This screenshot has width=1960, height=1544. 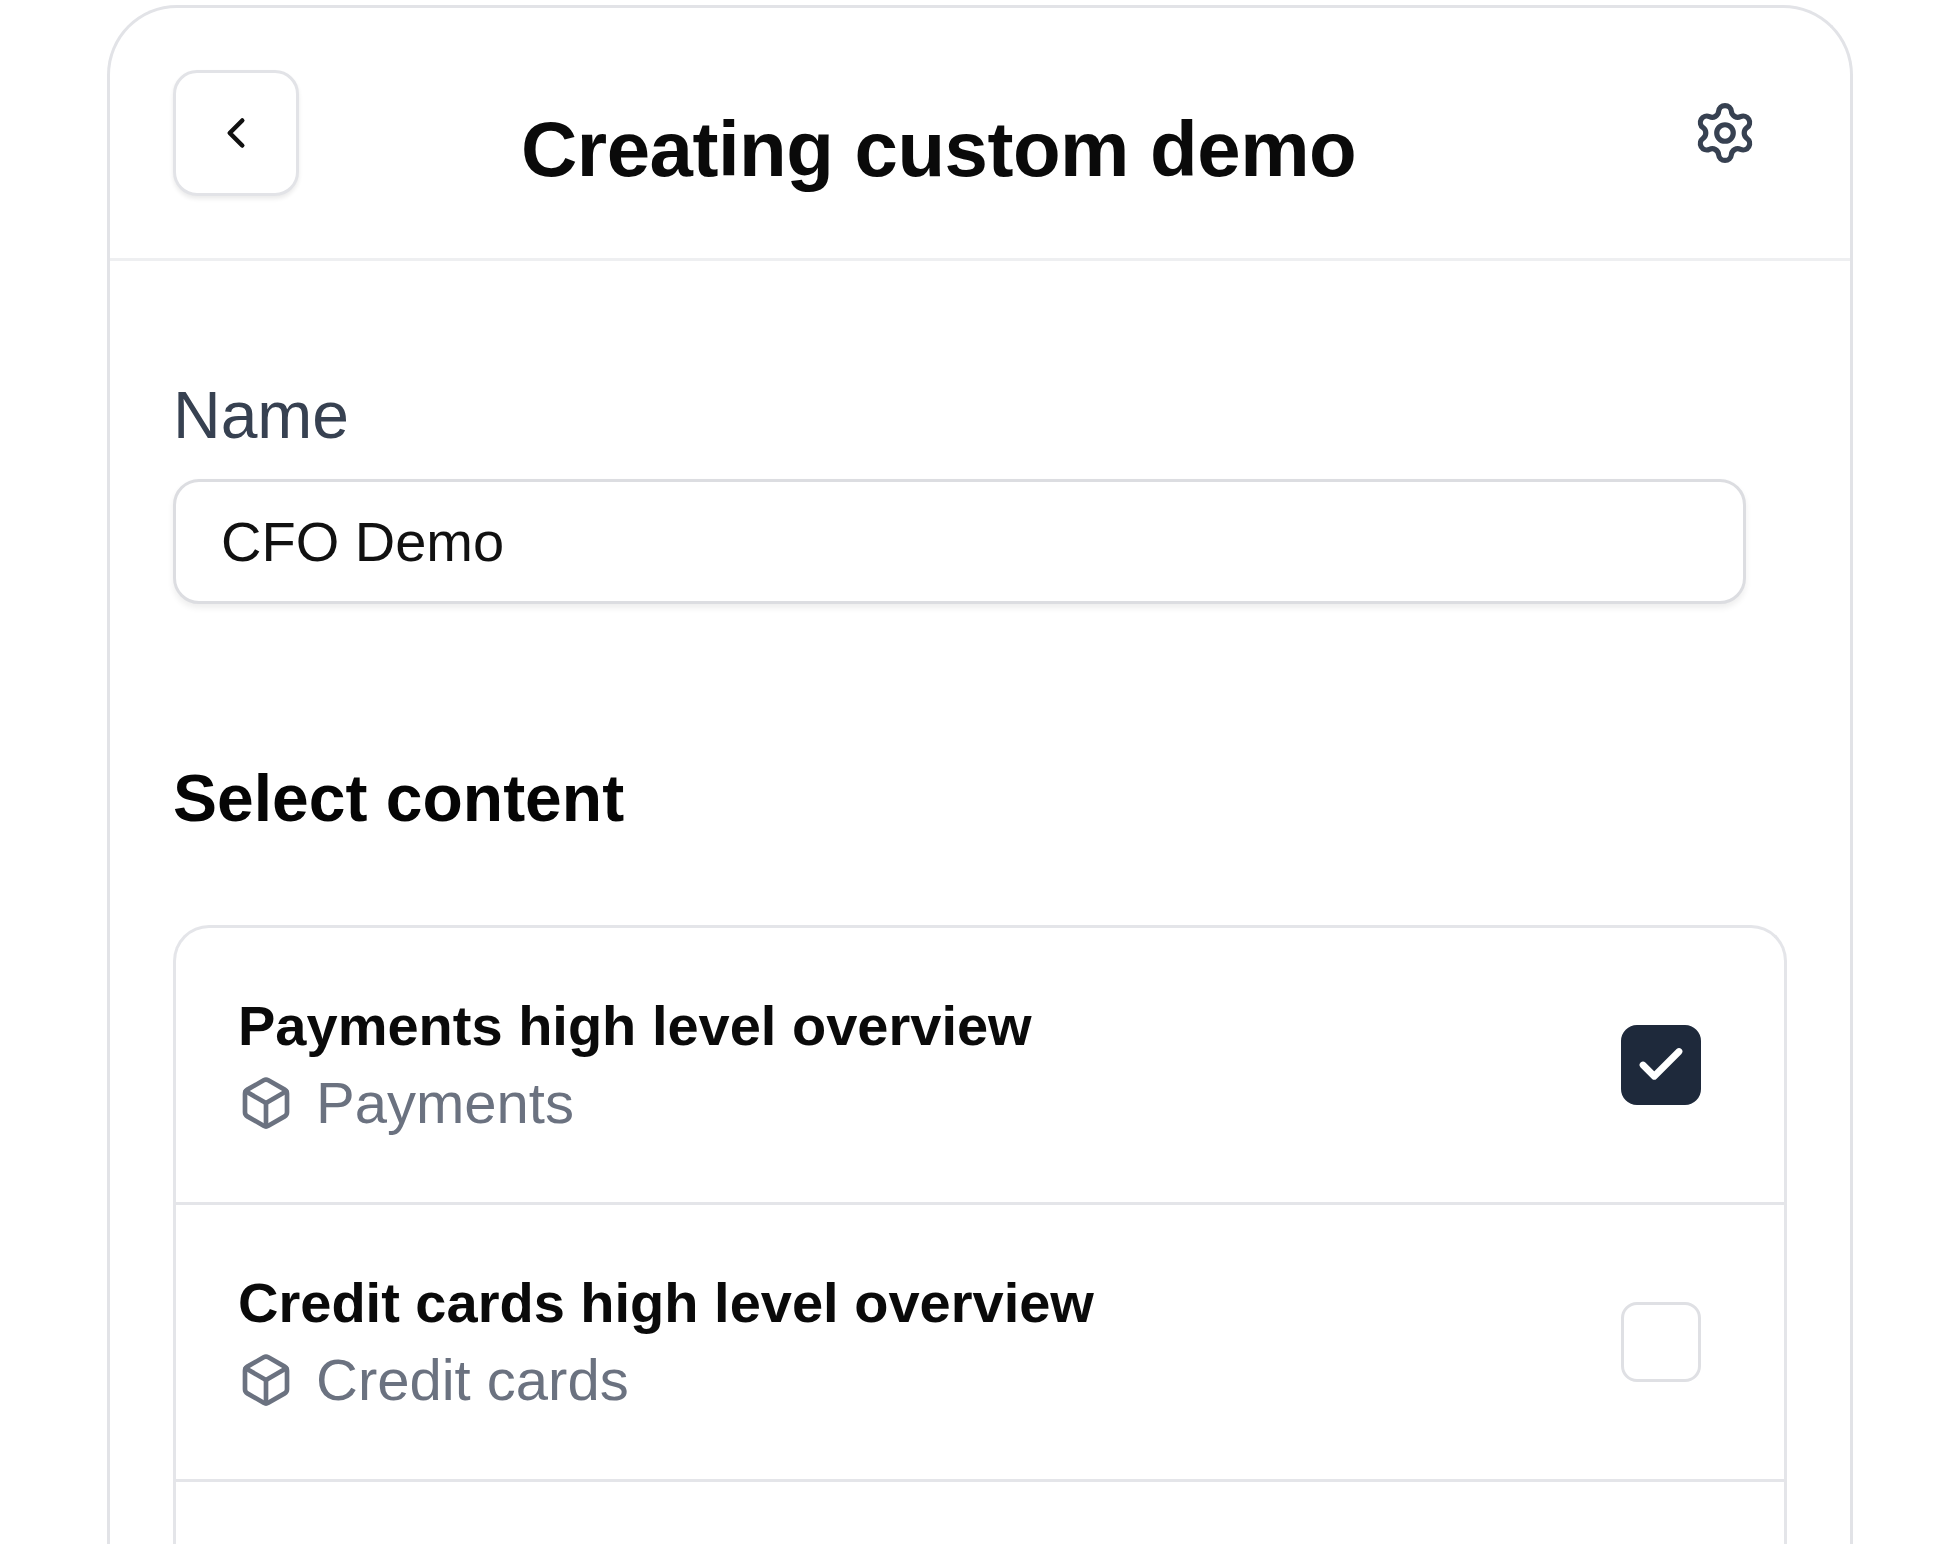 What do you see at coordinates (959, 541) in the screenshot?
I see `input-field: CFO Demo` at bounding box center [959, 541].